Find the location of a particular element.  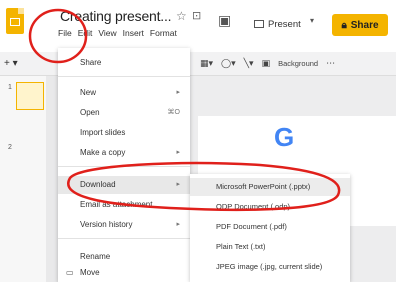

slide-number: 1 is located at coordinates (10, 87).